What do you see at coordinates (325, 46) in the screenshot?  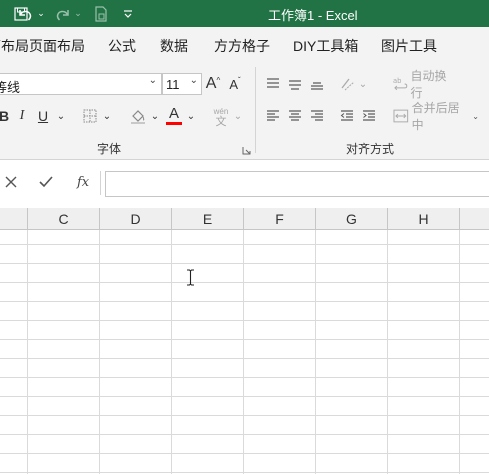 I see `tab-diy-toolbox: DIY工具箱` at bounding box center [325, 46].